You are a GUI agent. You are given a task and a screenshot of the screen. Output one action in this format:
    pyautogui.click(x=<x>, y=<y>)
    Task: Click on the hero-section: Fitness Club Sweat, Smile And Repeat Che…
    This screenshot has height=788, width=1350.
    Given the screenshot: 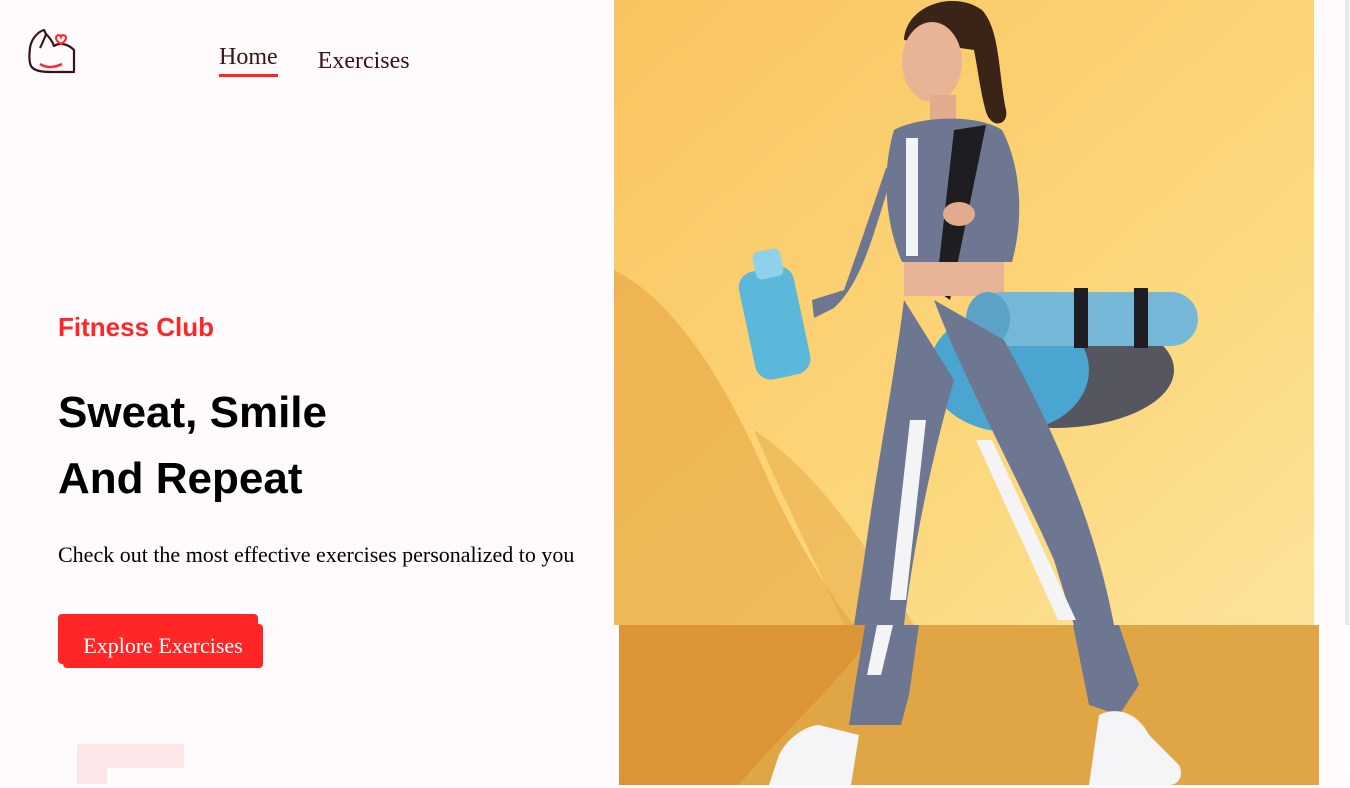 What is the action you would take?
    pyautogui.click(x=338, y=440)
    